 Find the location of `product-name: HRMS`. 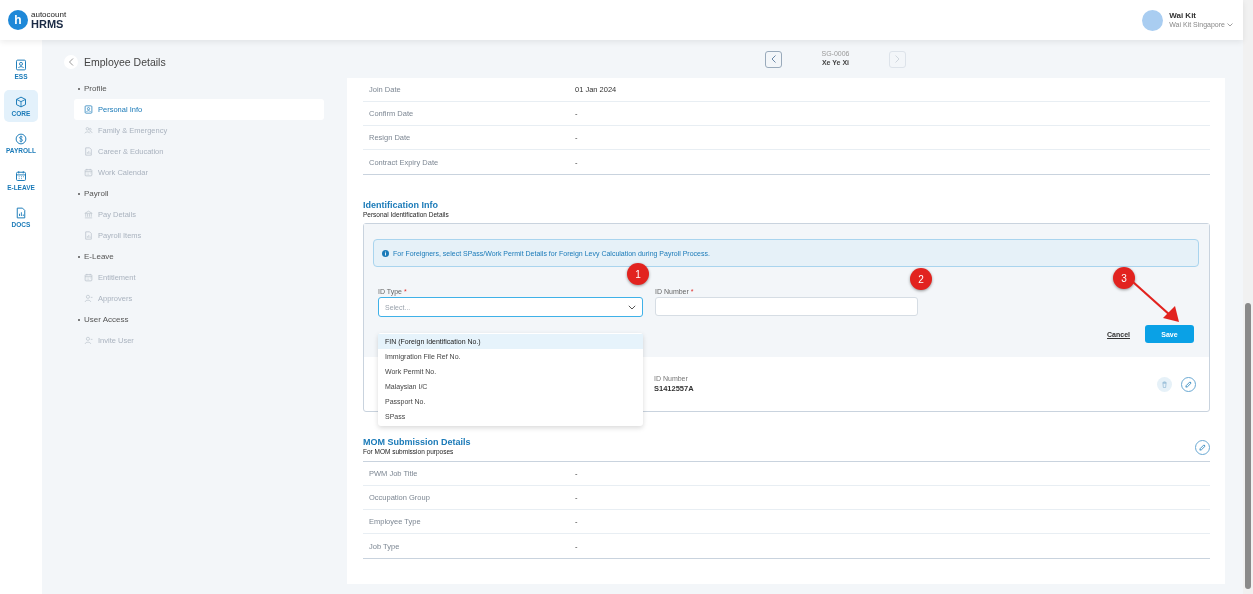

product-name: HRMS is located at coordinates (48, 24).